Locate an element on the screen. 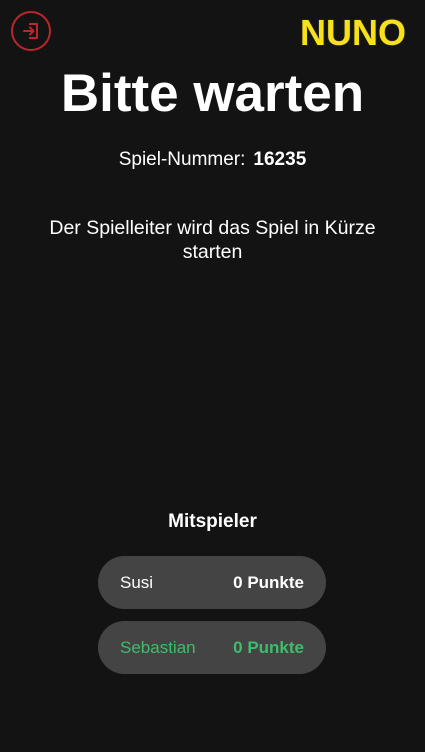  player-name: Susi is located at coordinates (137, 582).